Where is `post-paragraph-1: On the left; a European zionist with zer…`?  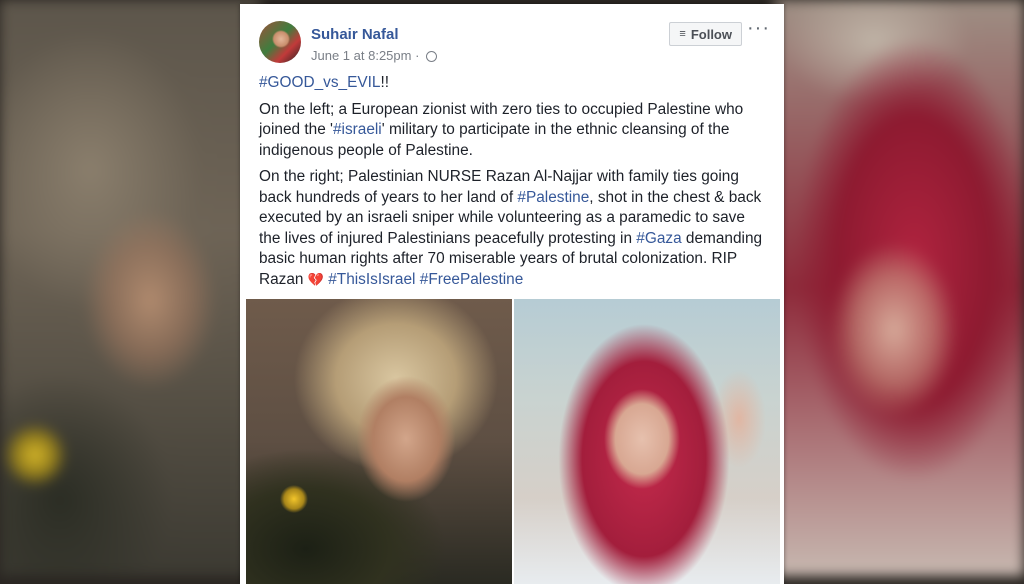
post-paragraph-1: On the left; a European zionist with zer… is located at coordinates (511, 131).